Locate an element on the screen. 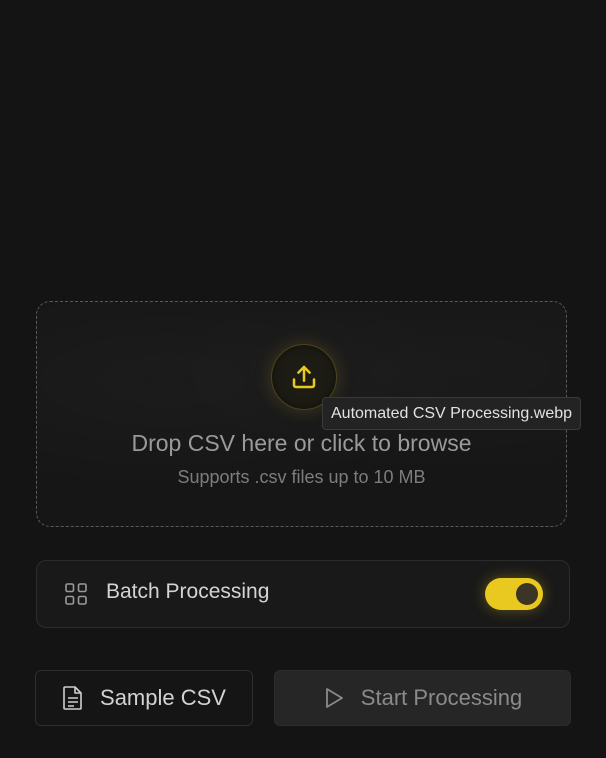 Image resolution: width=606 pixels, height=758 pixels. start-processing-label: Start Processing is located at coordinates (441, 697).